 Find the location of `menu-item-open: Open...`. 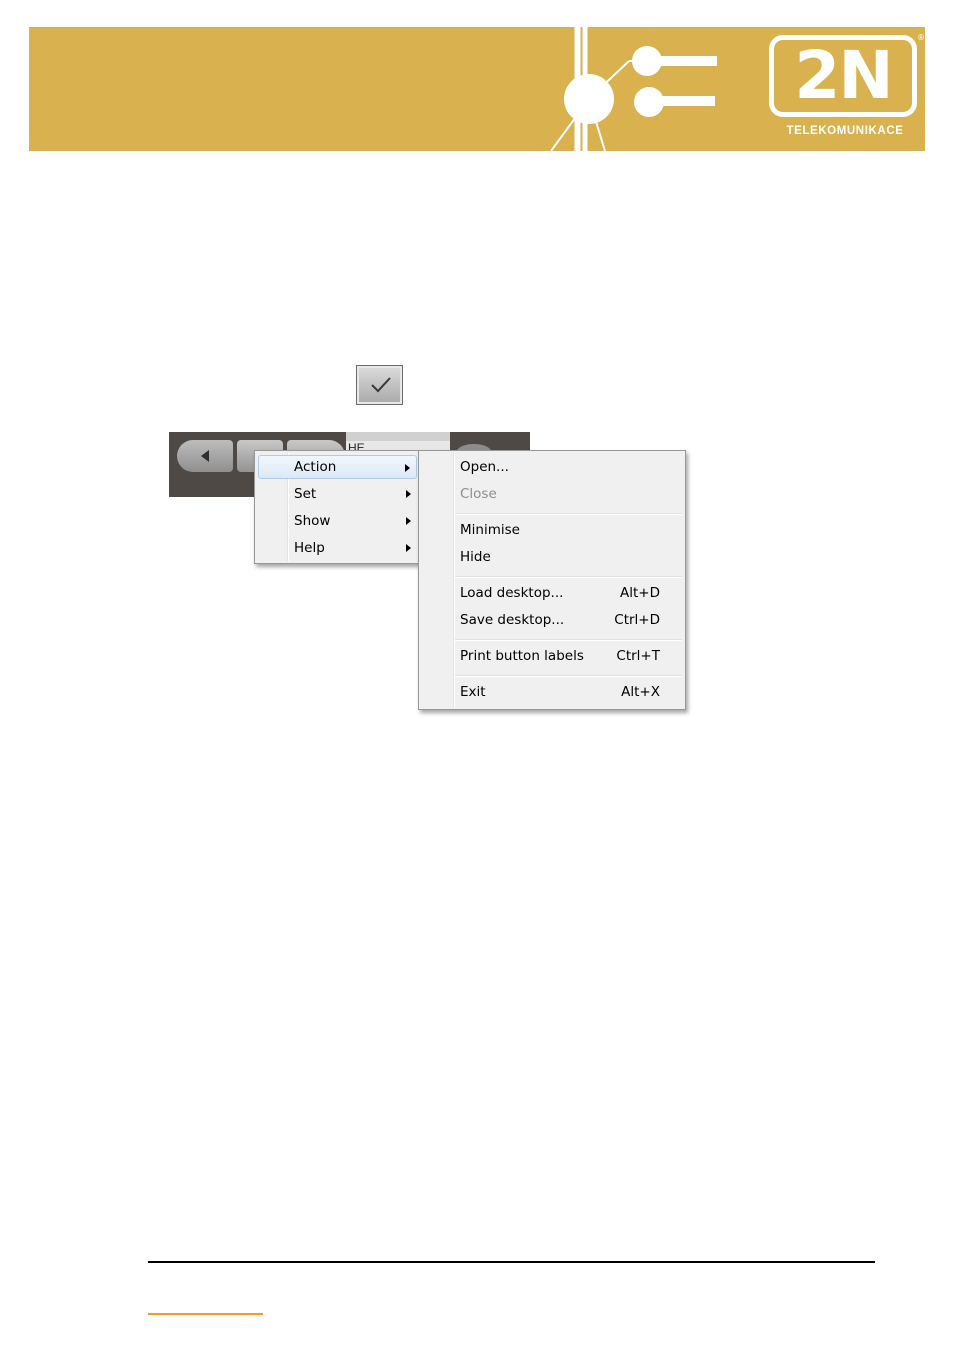

menu-item-open: Open... is located at coordinates (552, 467).